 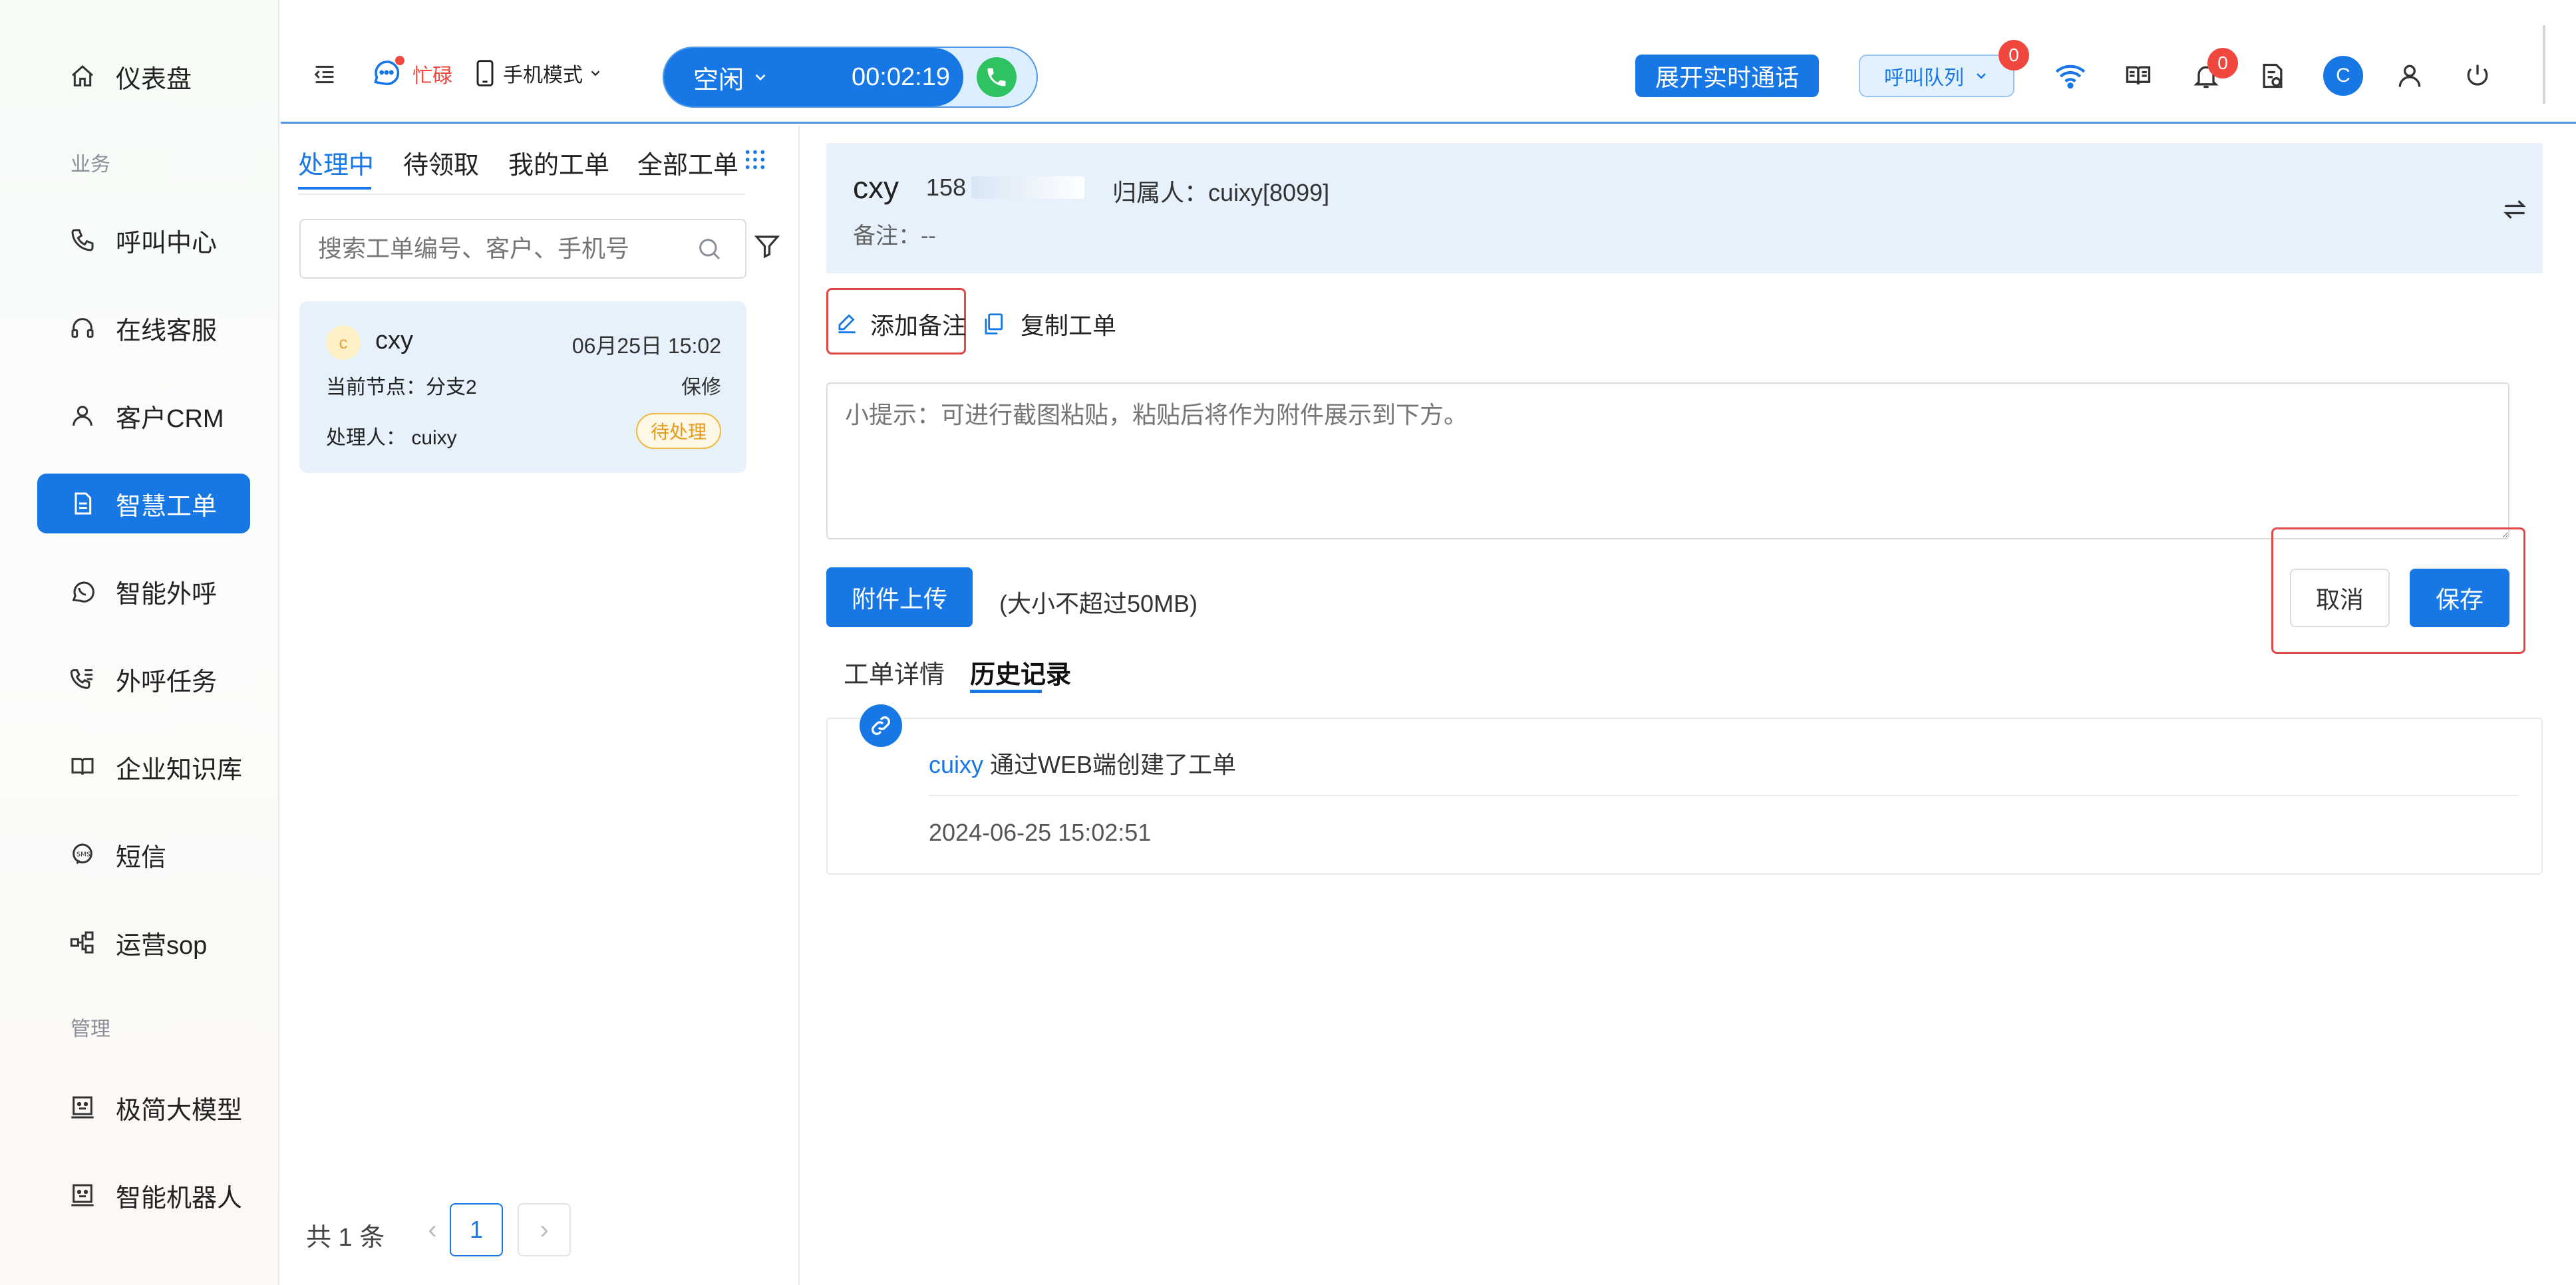 I want to click on sms-icon: SMS, so click(x=82, y=854).